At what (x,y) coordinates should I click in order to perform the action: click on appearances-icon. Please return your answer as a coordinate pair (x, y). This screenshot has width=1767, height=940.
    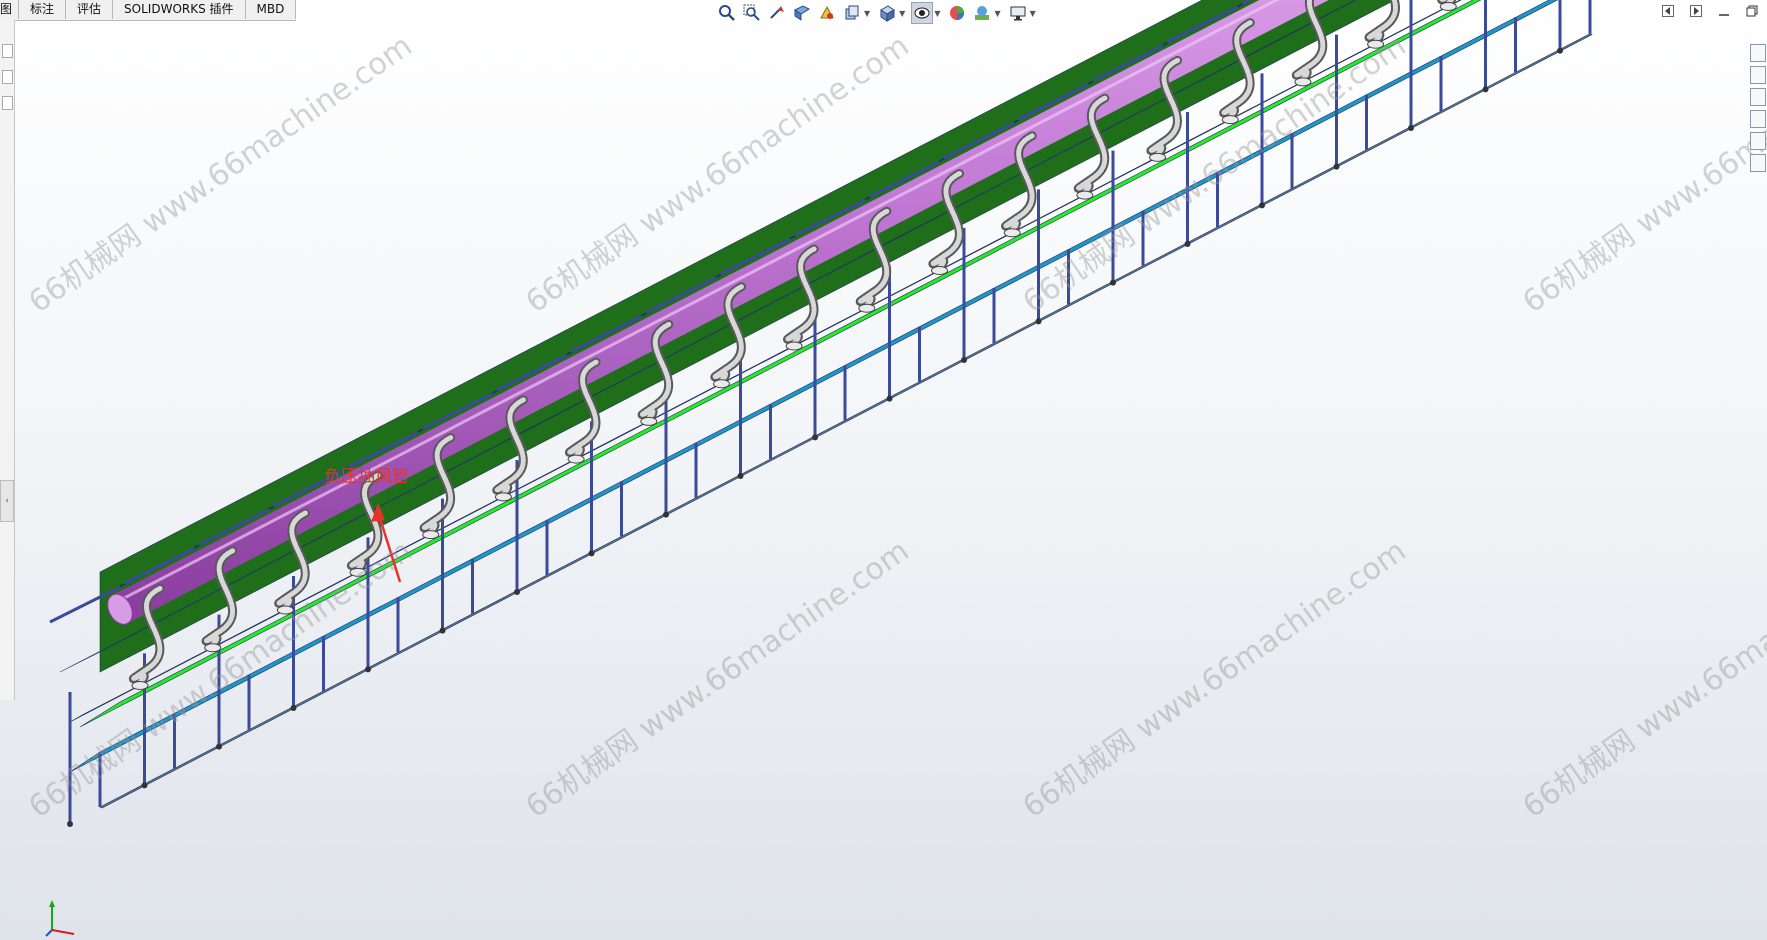
    Looking at the image, I should click on (1758, 141).